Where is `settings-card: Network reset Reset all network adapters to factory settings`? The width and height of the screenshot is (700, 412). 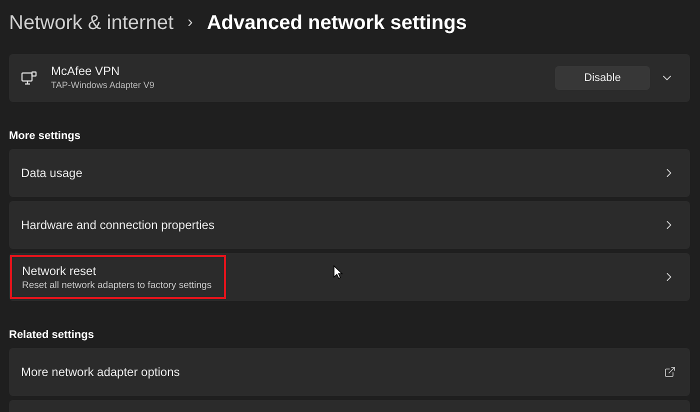
settings-card: Network reset Reset all network adapters to factory settings is located at coordinates (349, 277).